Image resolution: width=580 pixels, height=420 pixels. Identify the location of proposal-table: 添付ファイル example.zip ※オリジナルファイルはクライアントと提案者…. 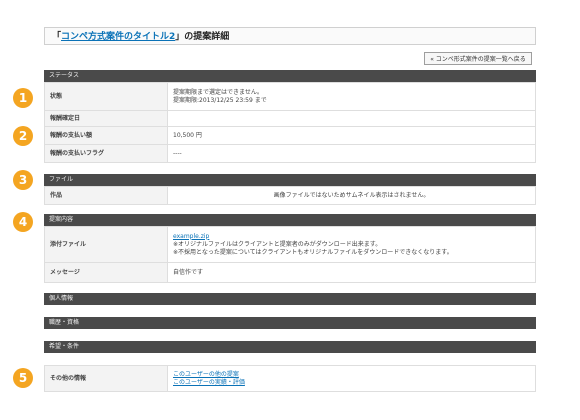
(290, 254).